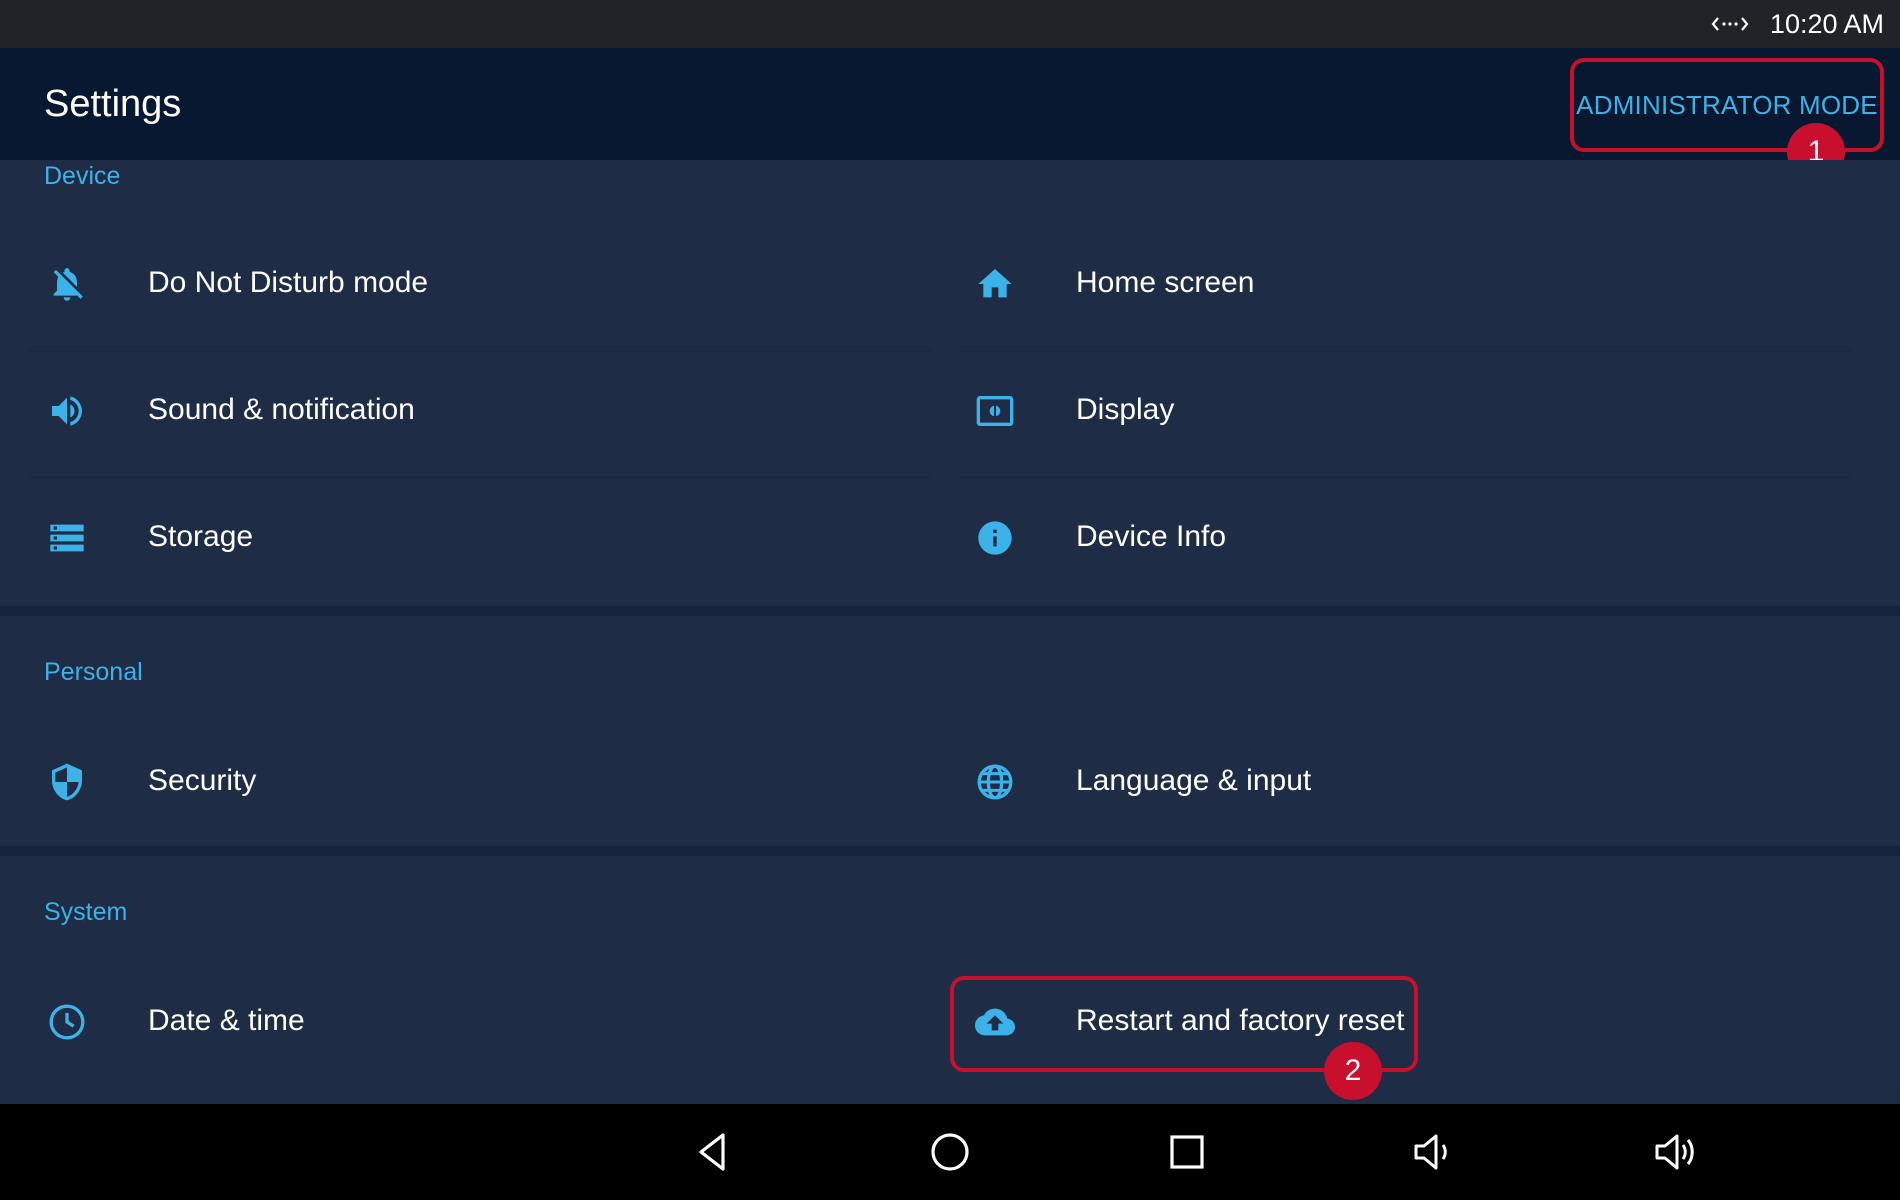 The image size is (1900, 1200). I want to click on page-title: Settings, so click(113, 104).